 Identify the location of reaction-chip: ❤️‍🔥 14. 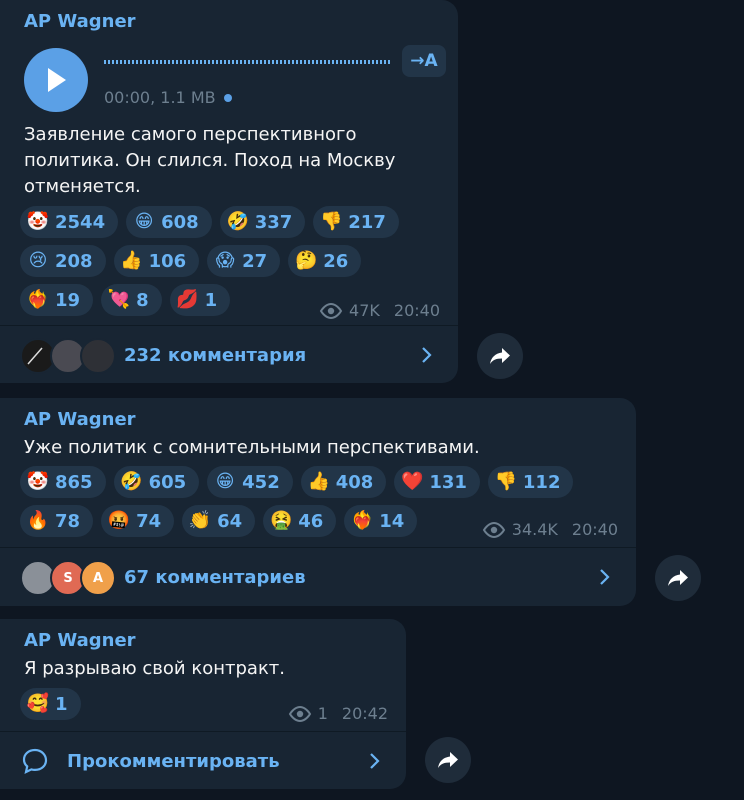
(381, 521).